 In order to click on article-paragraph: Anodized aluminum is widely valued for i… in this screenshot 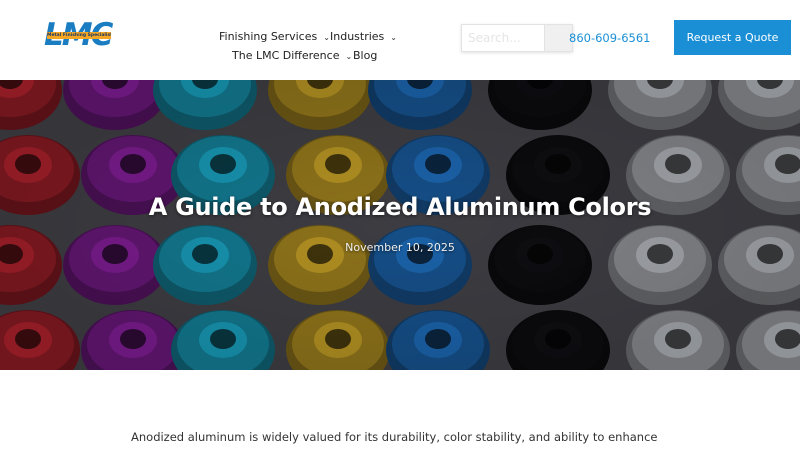, I will do `click(394, 440)`.